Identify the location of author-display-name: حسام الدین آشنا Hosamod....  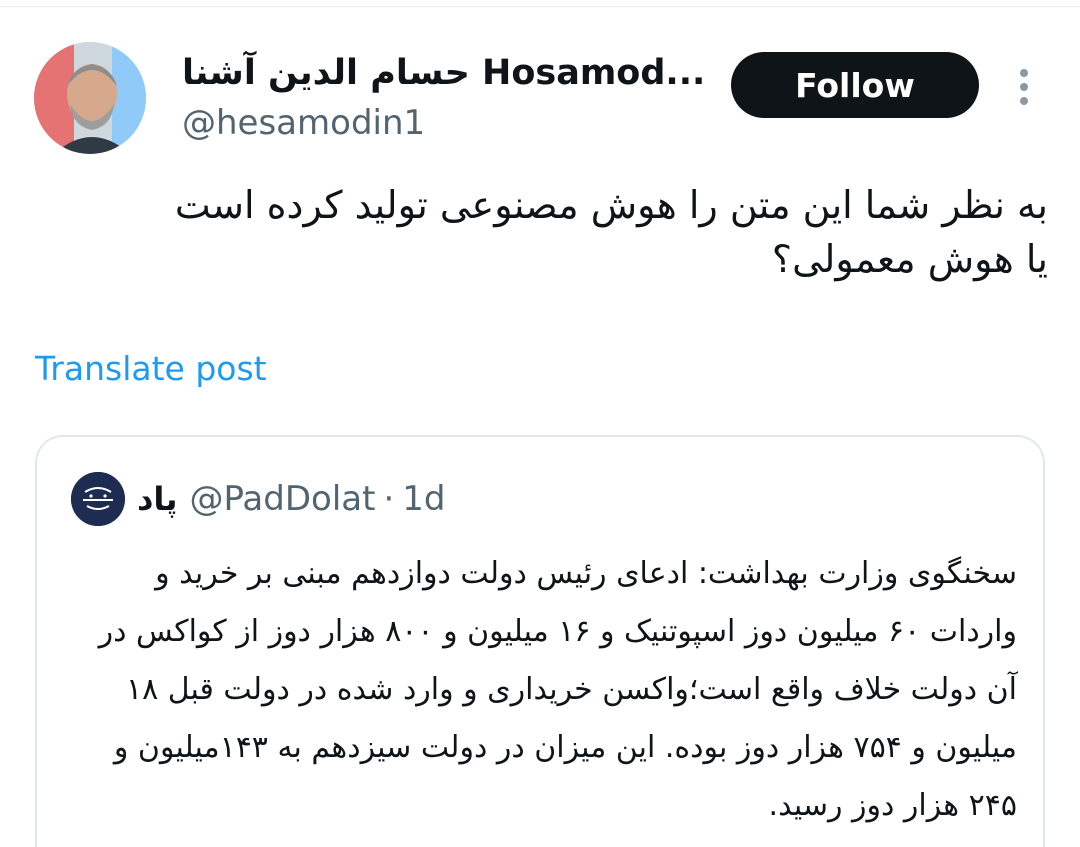
(443, 73).